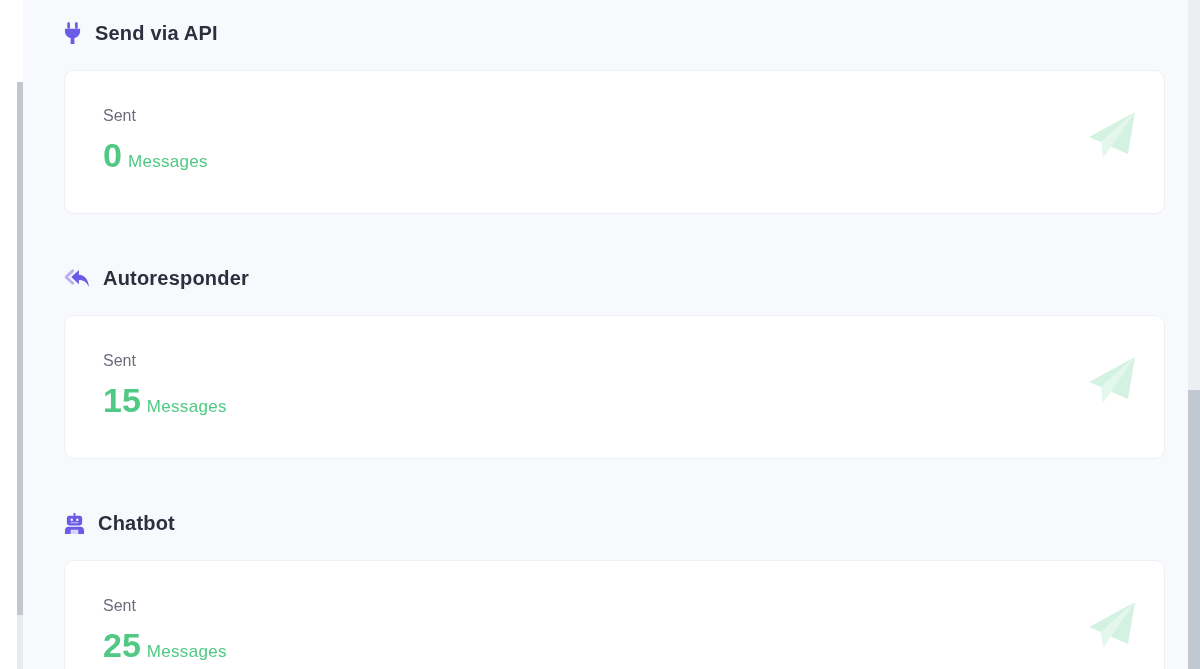 This screenshot has height=669, width=1200. What do you see at coordinates (77, 278) in the screenshot?
I see `reply-all-icon` at bounding box center [77, 278].